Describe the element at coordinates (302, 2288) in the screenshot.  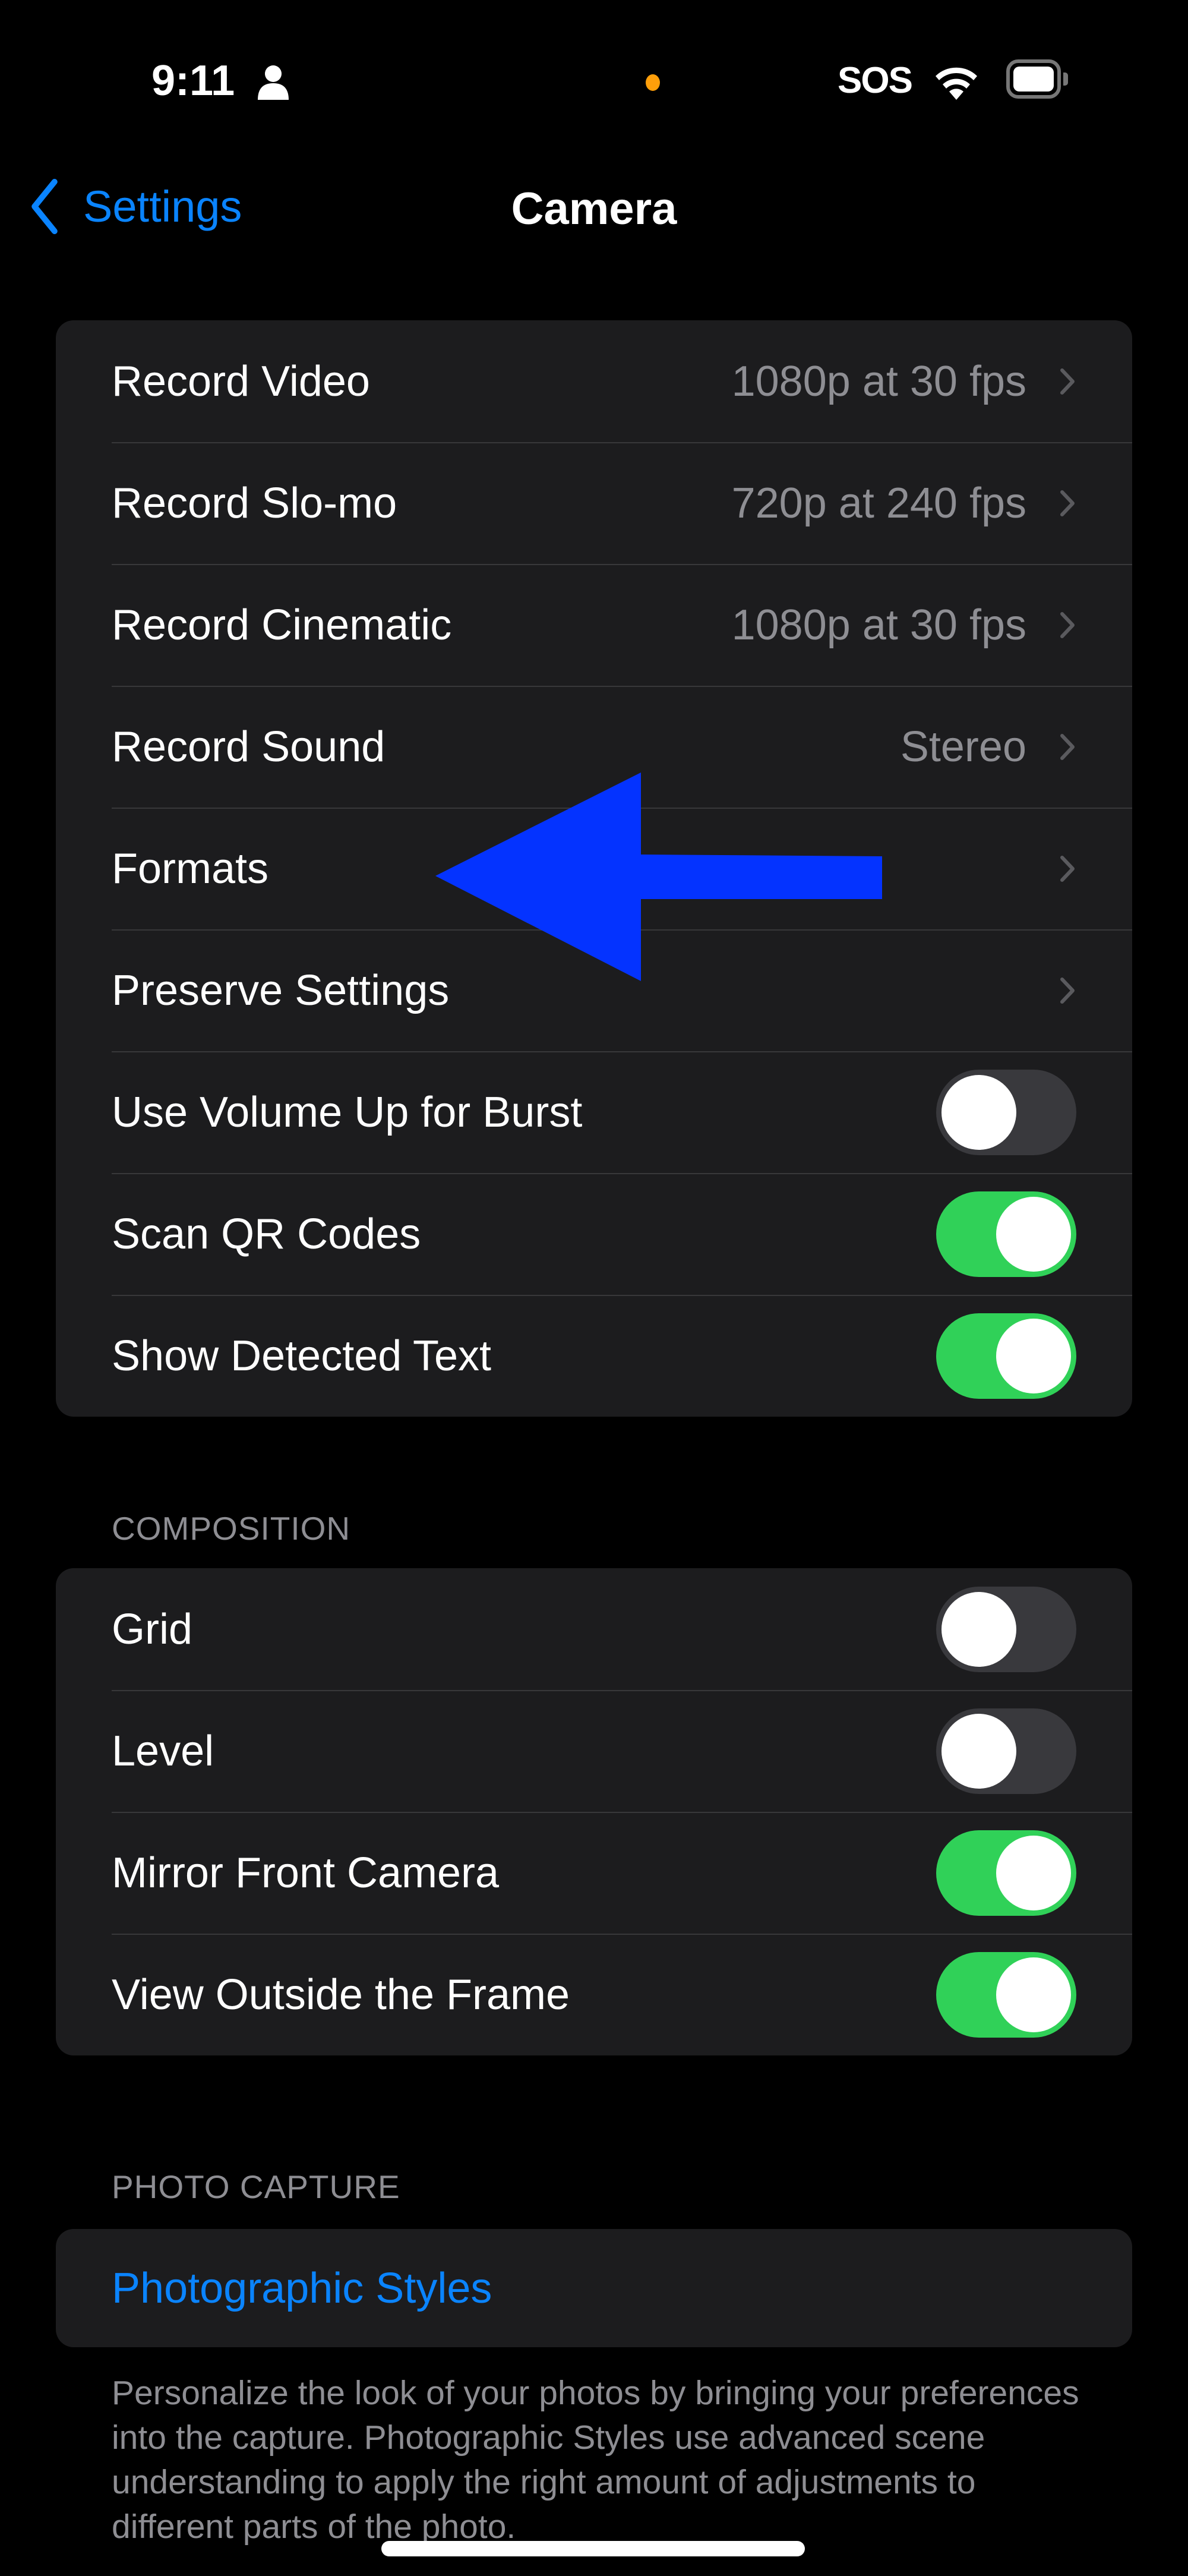
I see `row-label: Photographic Styles` at that location.